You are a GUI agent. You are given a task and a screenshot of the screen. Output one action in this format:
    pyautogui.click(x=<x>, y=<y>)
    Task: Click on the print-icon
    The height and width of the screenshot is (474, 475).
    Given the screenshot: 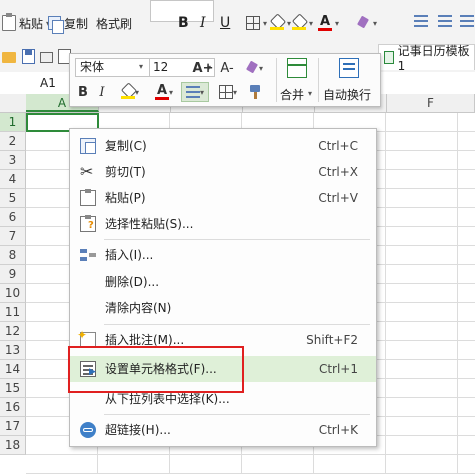 What is the action you would take?
    pyautogui.click(x=46, y=57)
    